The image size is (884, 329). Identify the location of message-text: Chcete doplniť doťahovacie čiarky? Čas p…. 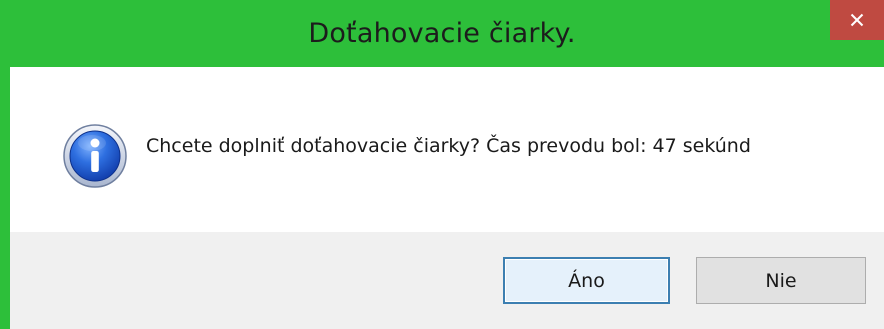
(448, 146).